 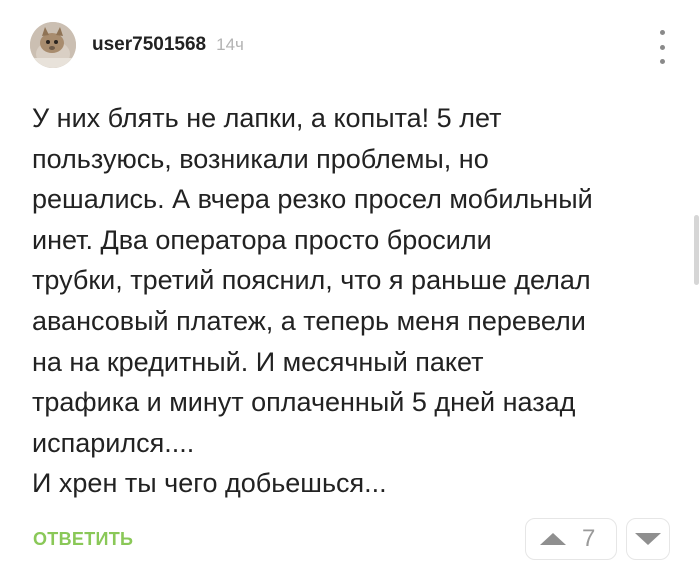 What do you see at coordinates (230, 44) in the screenshot?
I see `timestamp: 14ч` at bounding box center [230, 44].